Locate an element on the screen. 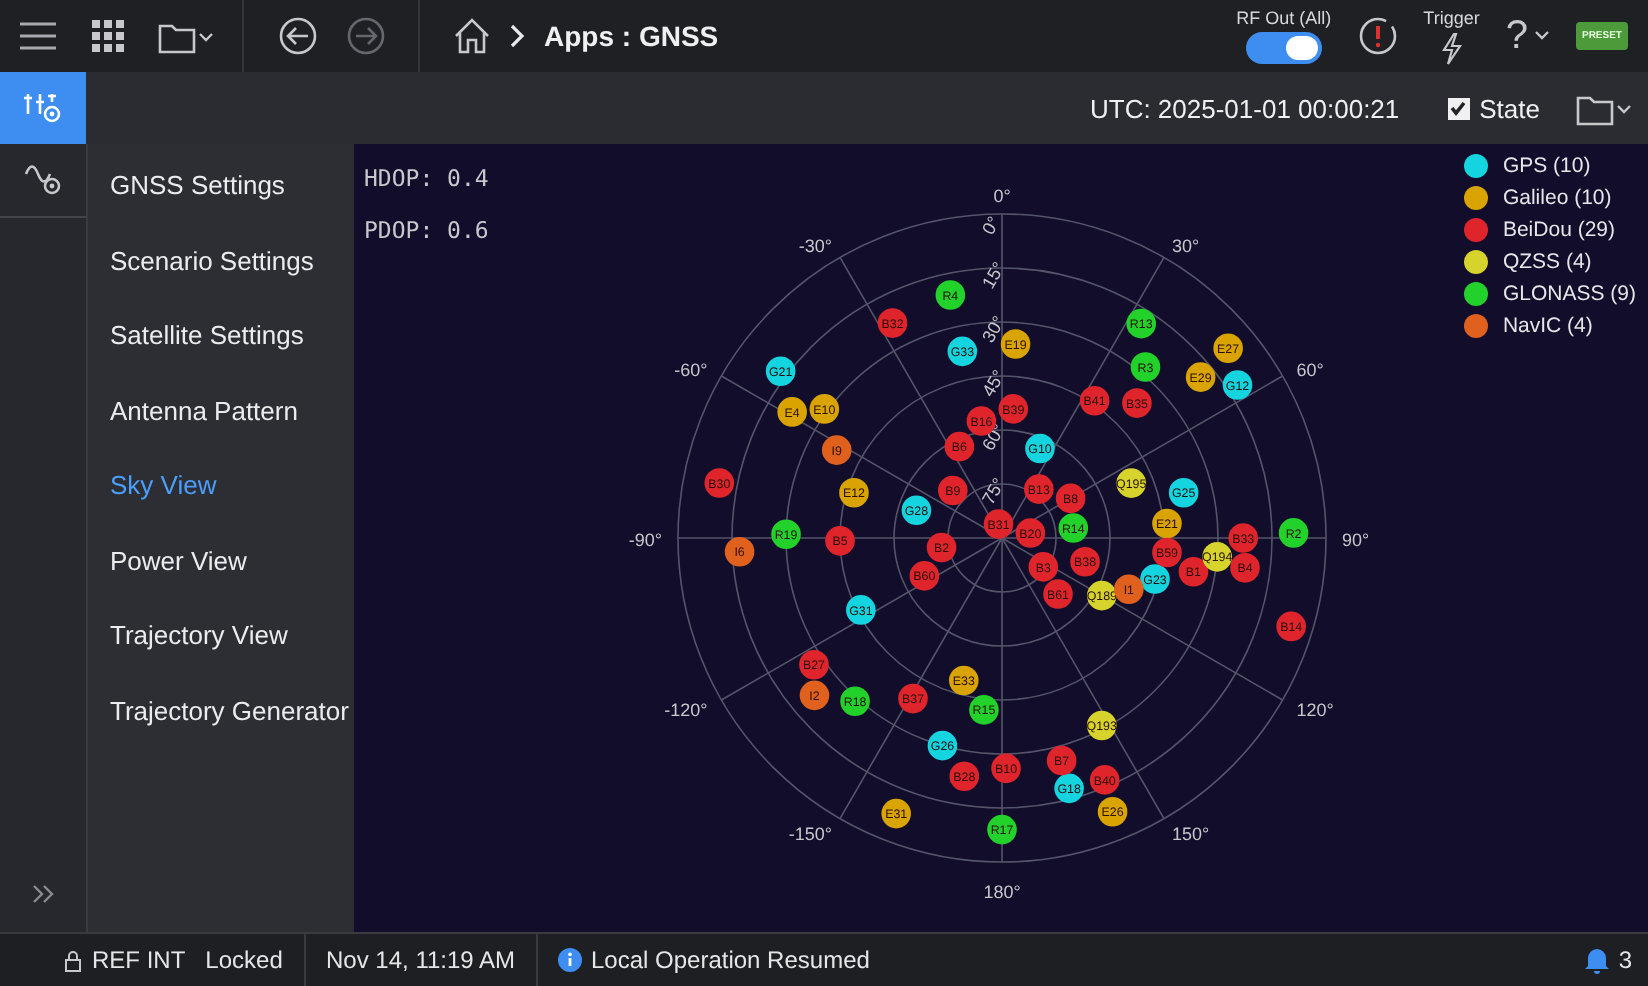 This screenshot has width=1648, height=986. lock-status: Locked is located at coordinates (244, 960).